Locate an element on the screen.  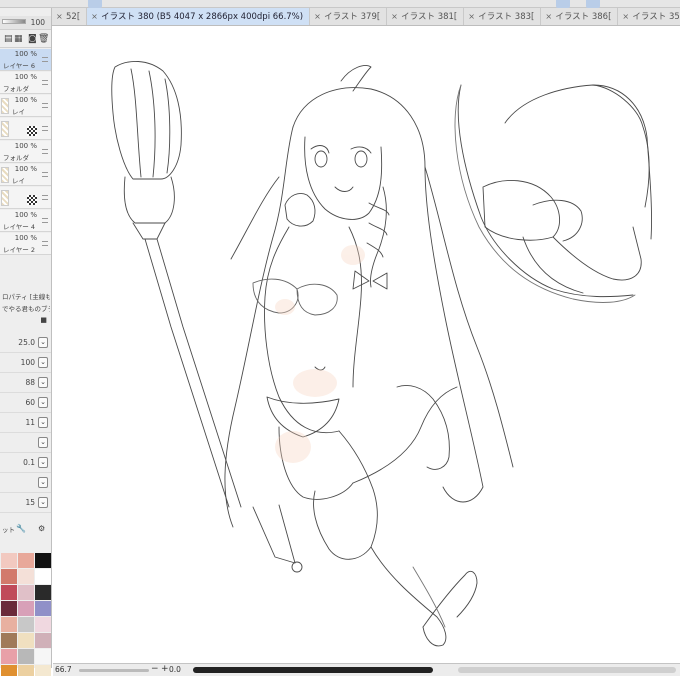
tool-property-row: 88 ⌄ is located at coordinates (25, 383).